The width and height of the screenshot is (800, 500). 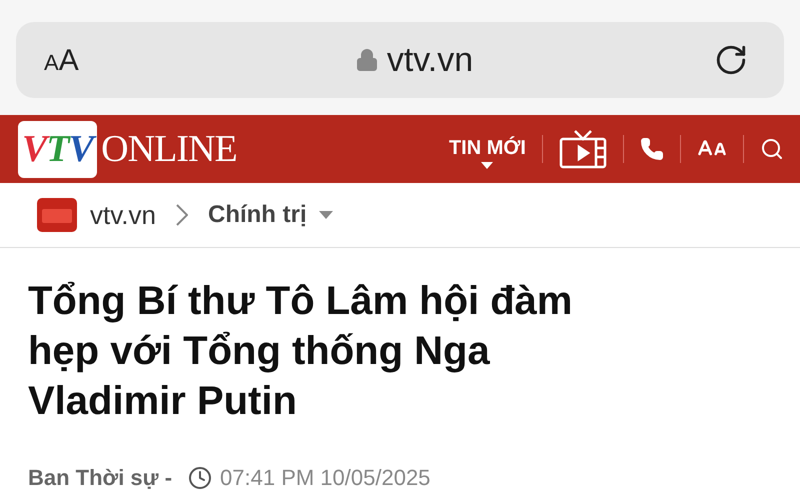 I want to click on phone-icon, so click(x=652, y=149).